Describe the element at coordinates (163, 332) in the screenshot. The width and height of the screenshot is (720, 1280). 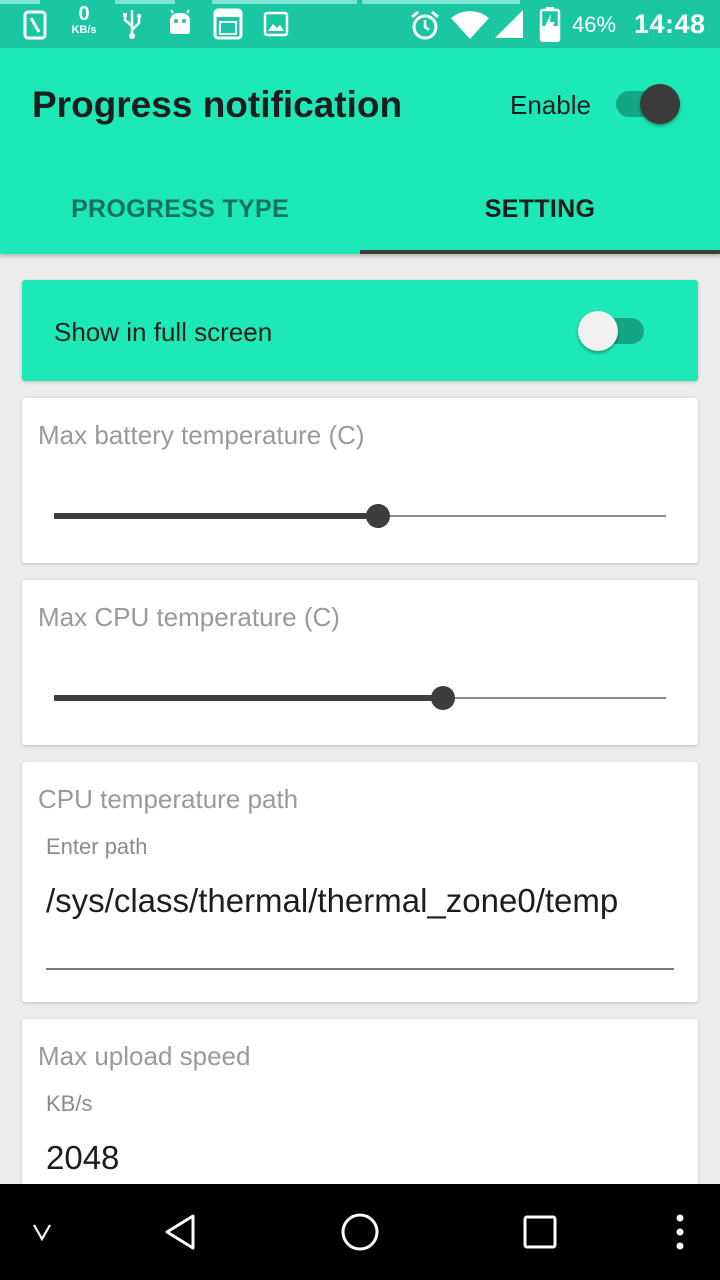
I see `full-screen-label: Show in full screen` at that location.